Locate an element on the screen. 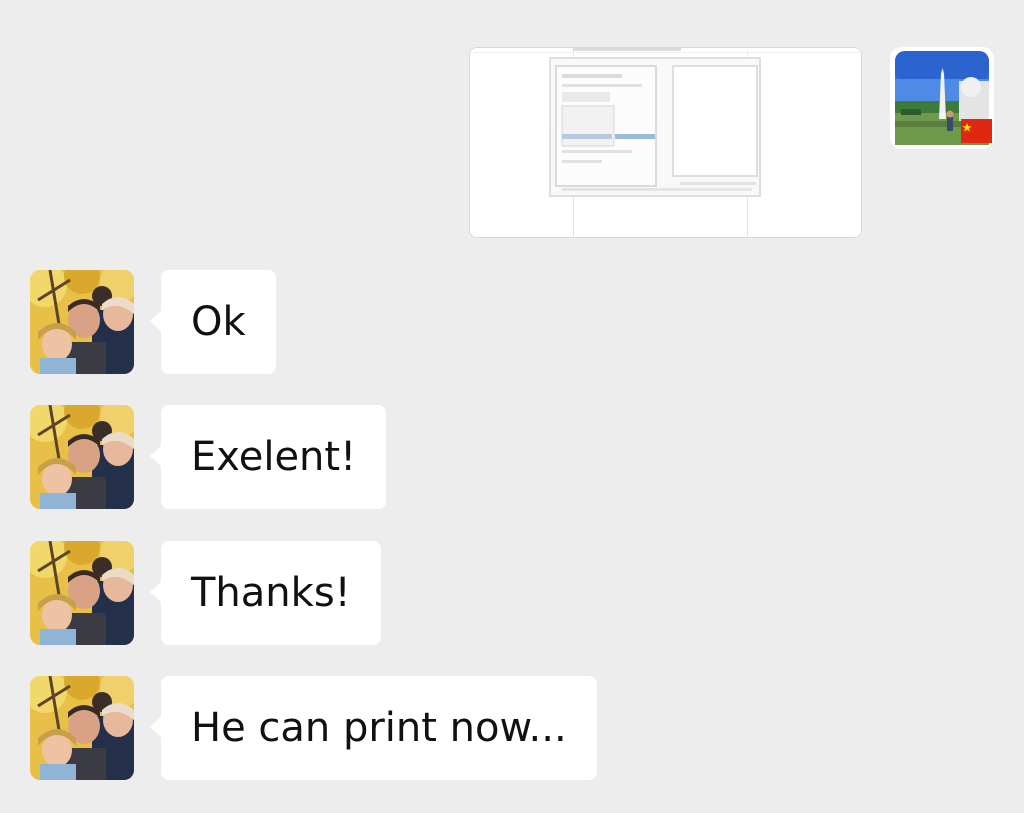 The image size is (1024, 813). screenshot-thumbnail is located at coordinates (665, 142).